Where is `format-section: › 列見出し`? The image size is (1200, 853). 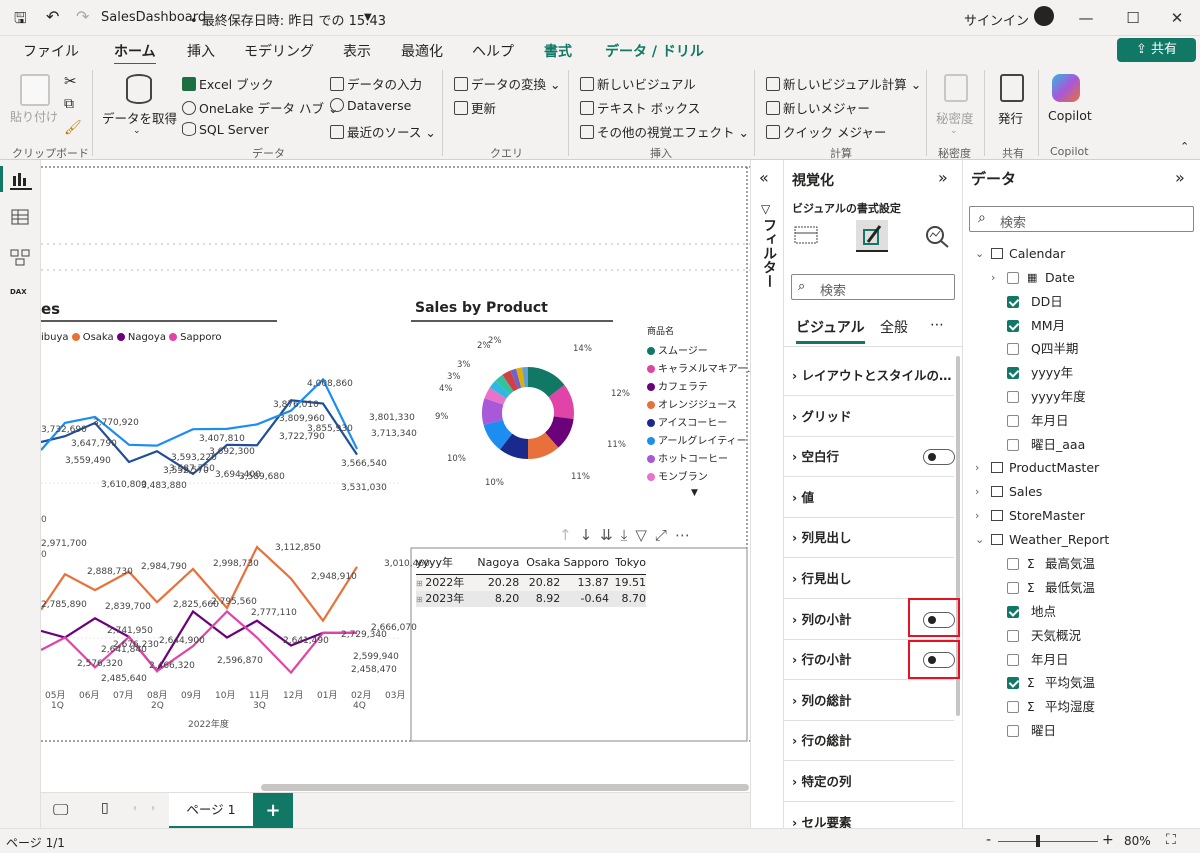 format-section: › 列見出し is located at coordinates (869, 538).